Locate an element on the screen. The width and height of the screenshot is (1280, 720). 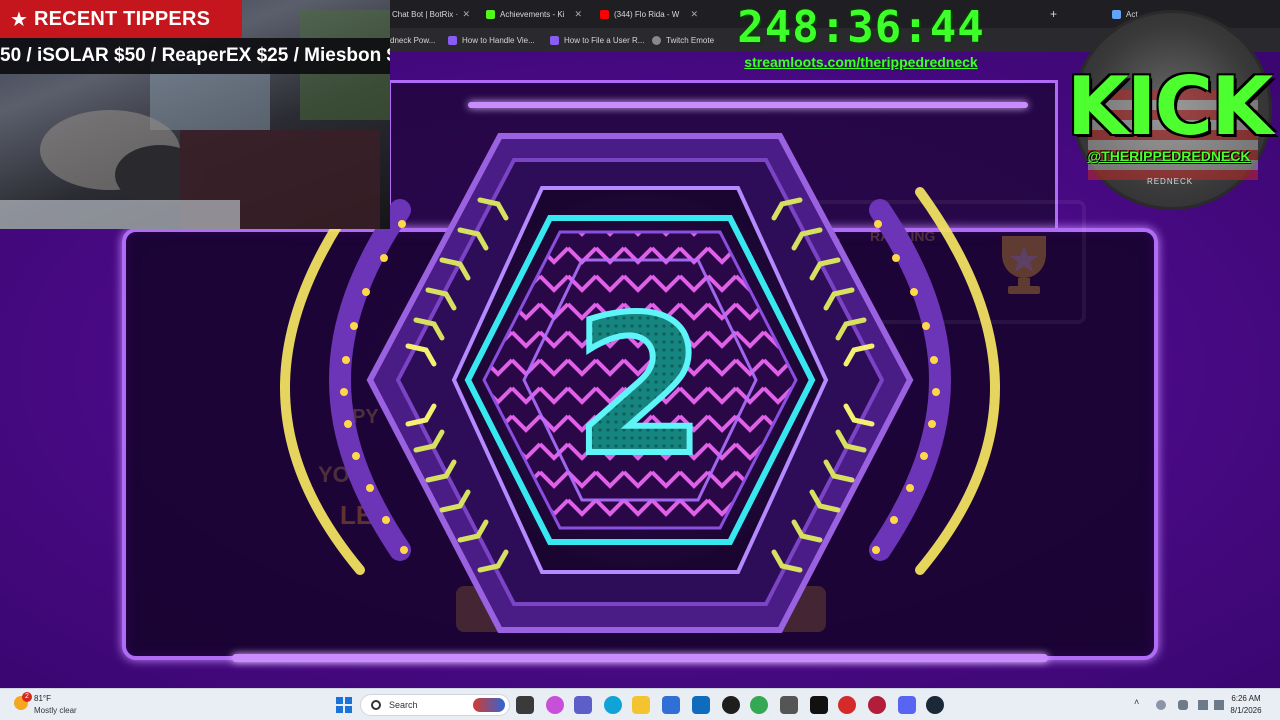
countdown-number: 2 is located at coordinates (640, 386).